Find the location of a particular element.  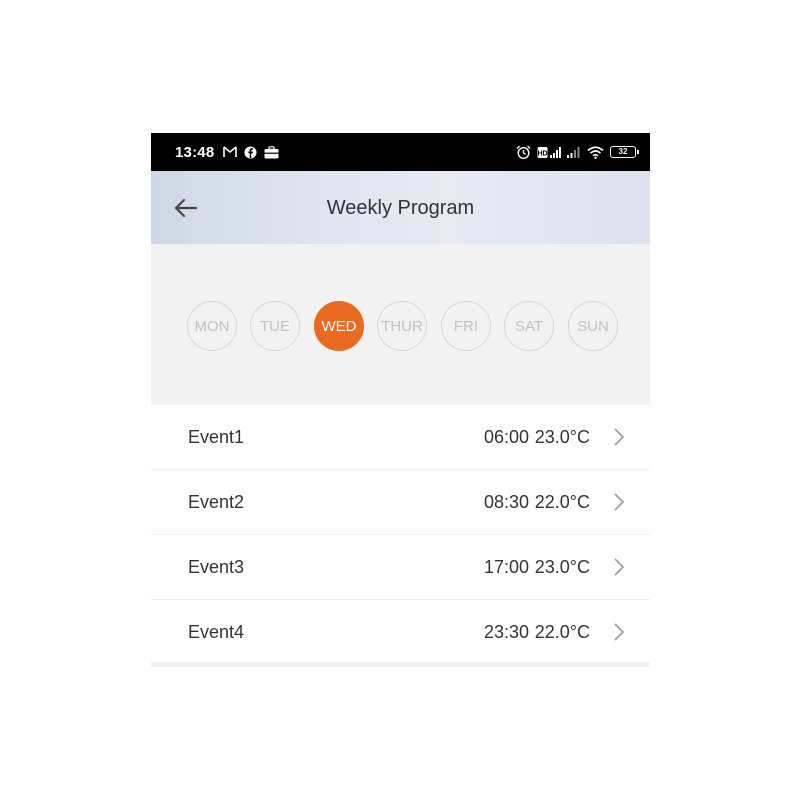

day-chip-wed: WED is located at coordinates (339, 326).